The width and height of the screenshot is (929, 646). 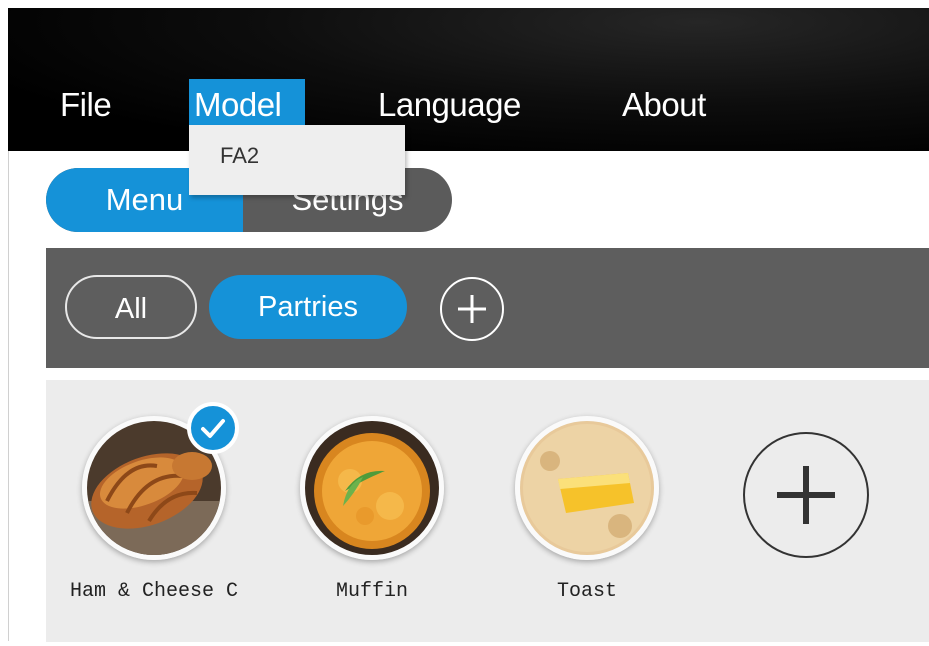 I want to click on menu-model: Model, so click(x=247, y=105).